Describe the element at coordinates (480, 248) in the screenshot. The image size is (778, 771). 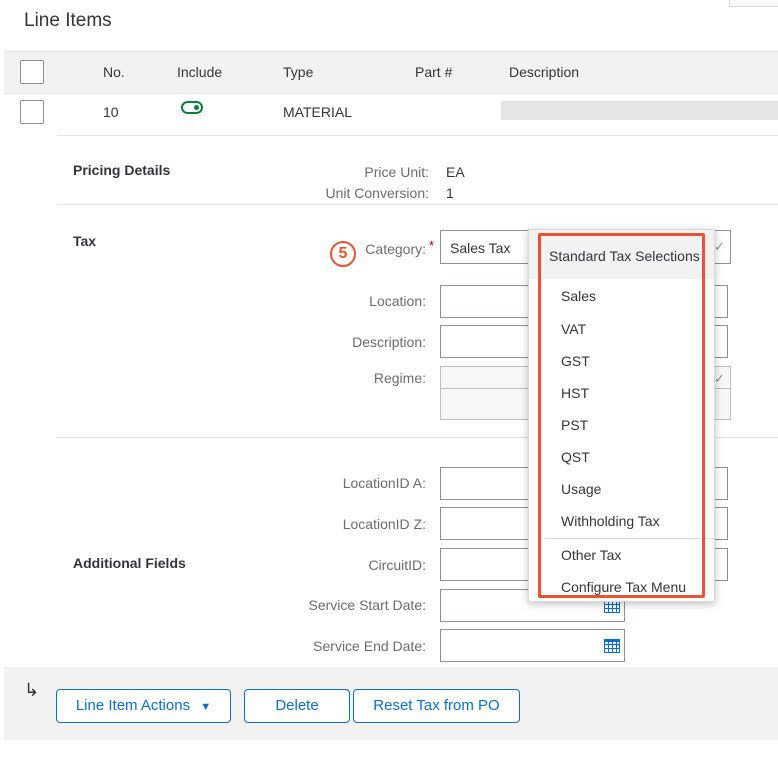
I see `category-selected-value: Sales Tax` at that location.